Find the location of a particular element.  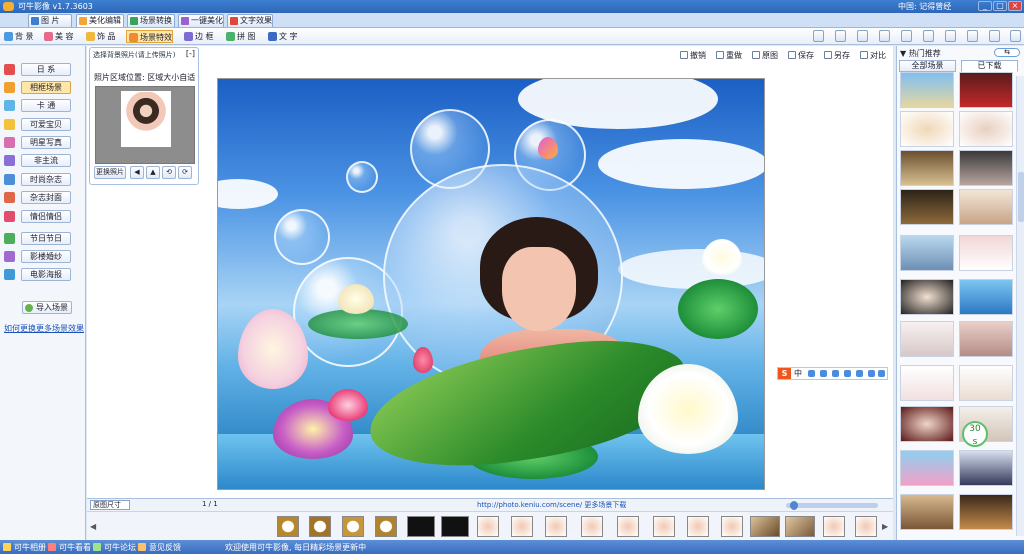

help-icon is located at coordinates (994, 36).